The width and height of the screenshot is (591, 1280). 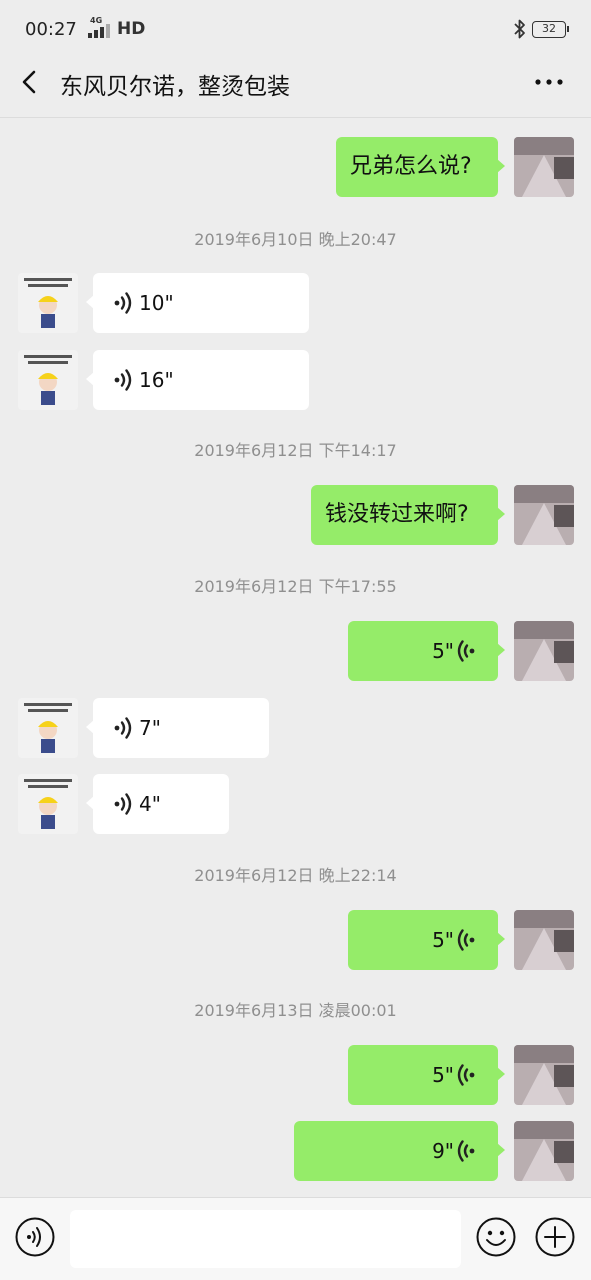 What do you see at coordinates (295, 239) in the screenshot?
I see `message-timestamp: 2019年6月10日 晚上20:47` at bounding box center [295, 239].